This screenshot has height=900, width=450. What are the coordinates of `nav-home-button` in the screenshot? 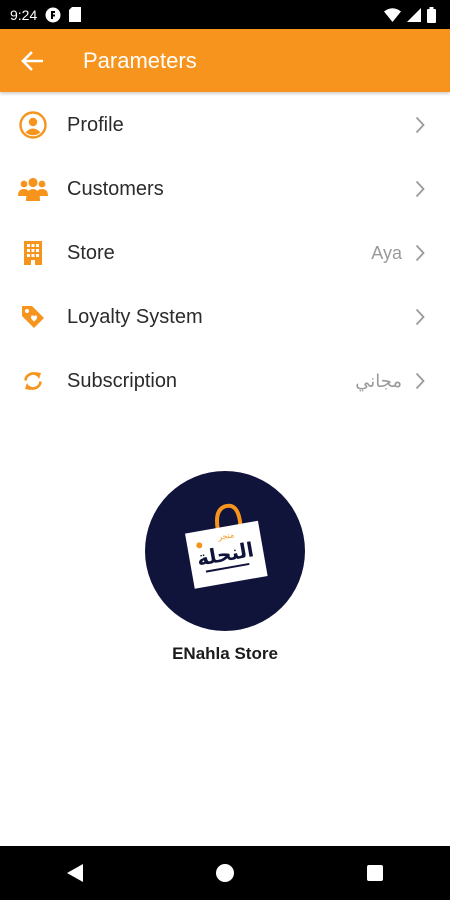 It's located at (225, 873).